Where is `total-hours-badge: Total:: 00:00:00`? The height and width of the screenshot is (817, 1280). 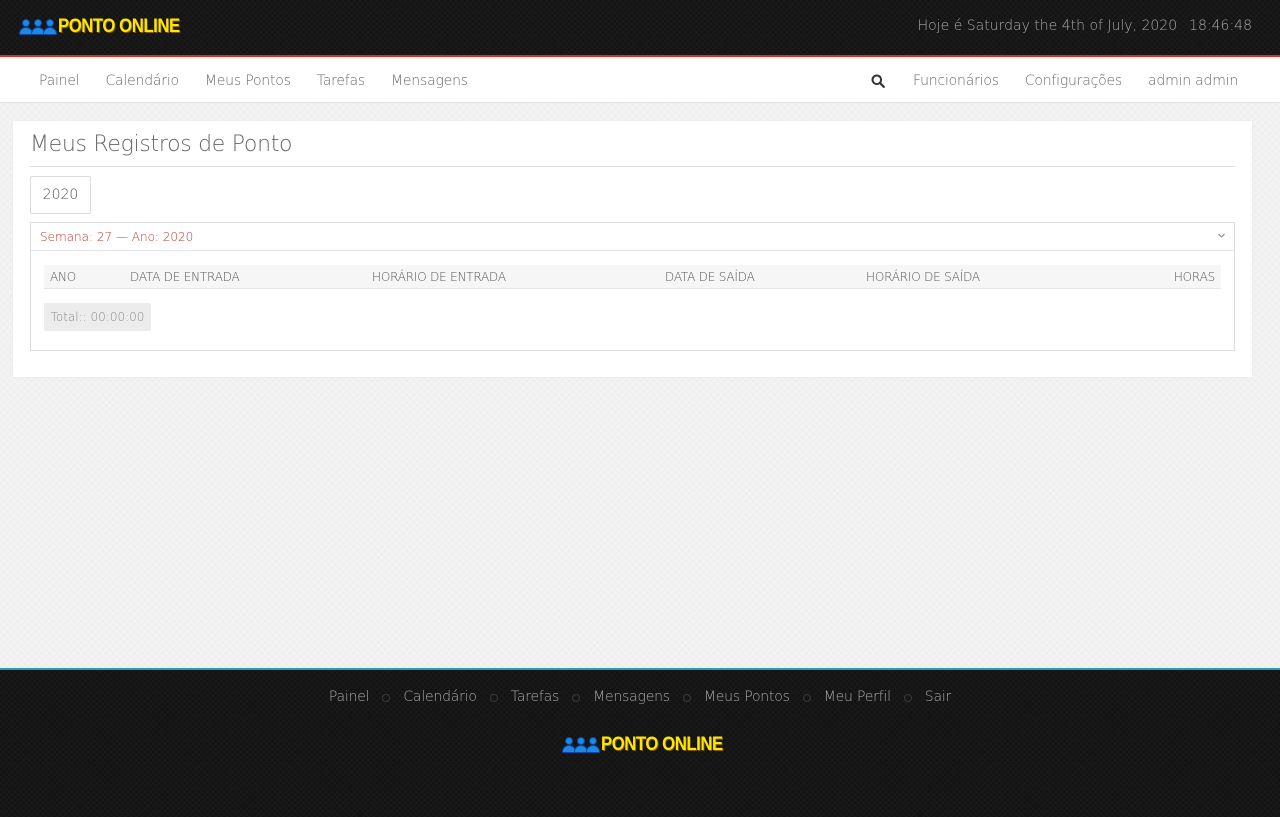 total-hours-badge: Total:: 00:00:00 is located at coordinates (97, 317).